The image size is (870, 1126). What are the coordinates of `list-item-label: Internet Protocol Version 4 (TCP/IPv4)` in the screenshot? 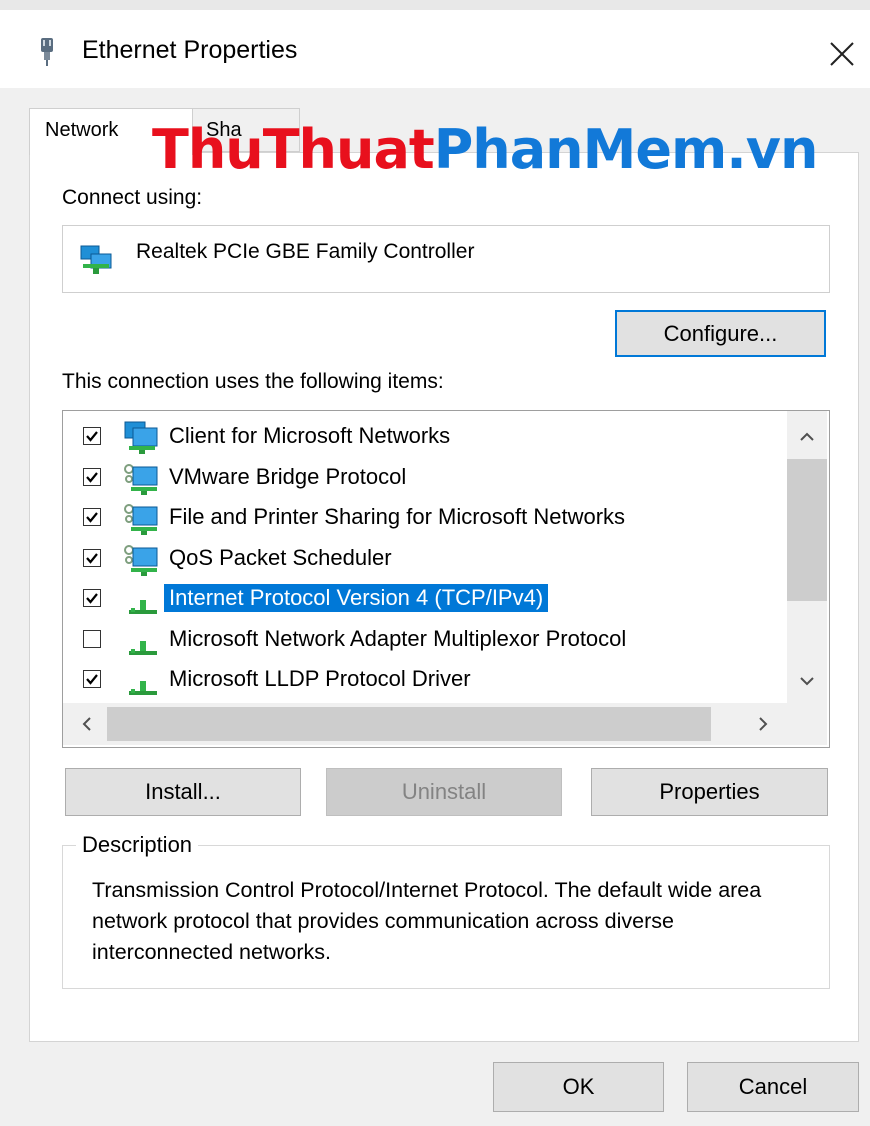 It's located at (356, 598).